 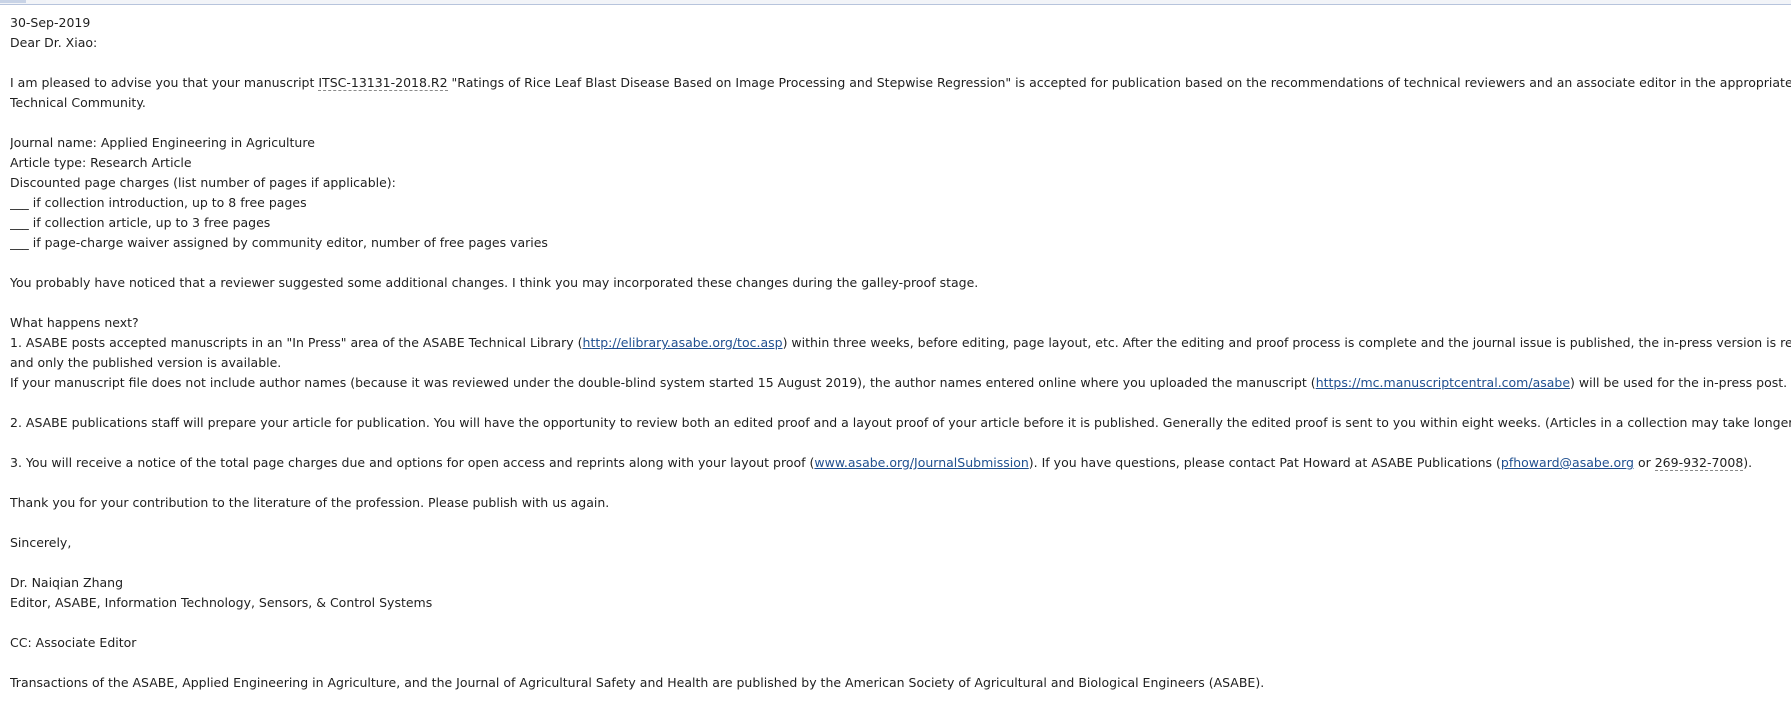 I want to click on tab-stub, so click(x=13, y=1).